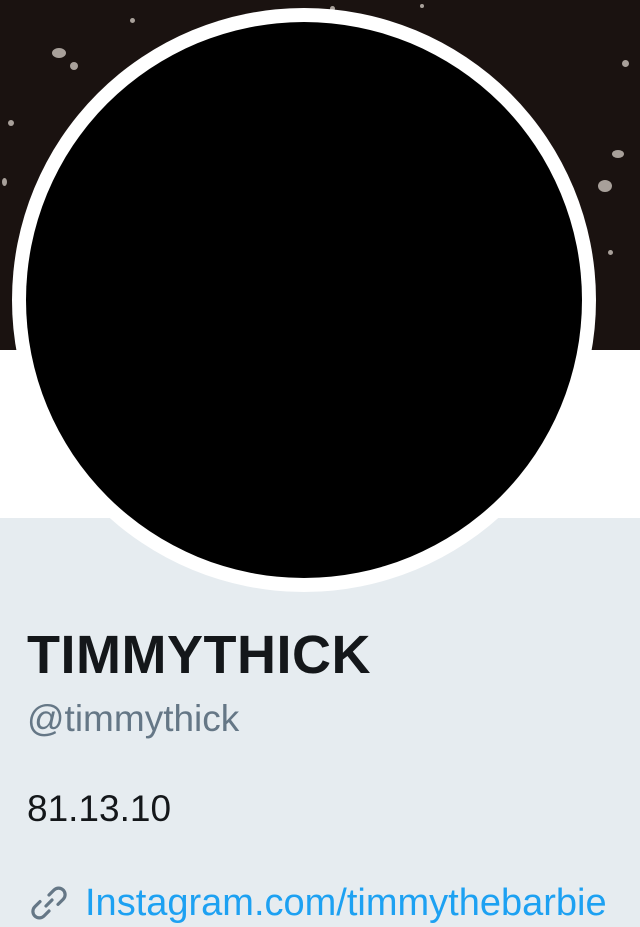 This screenshot has height=927, width=640. I want to click on profile-handle: @timmythick, so click(133, 719).